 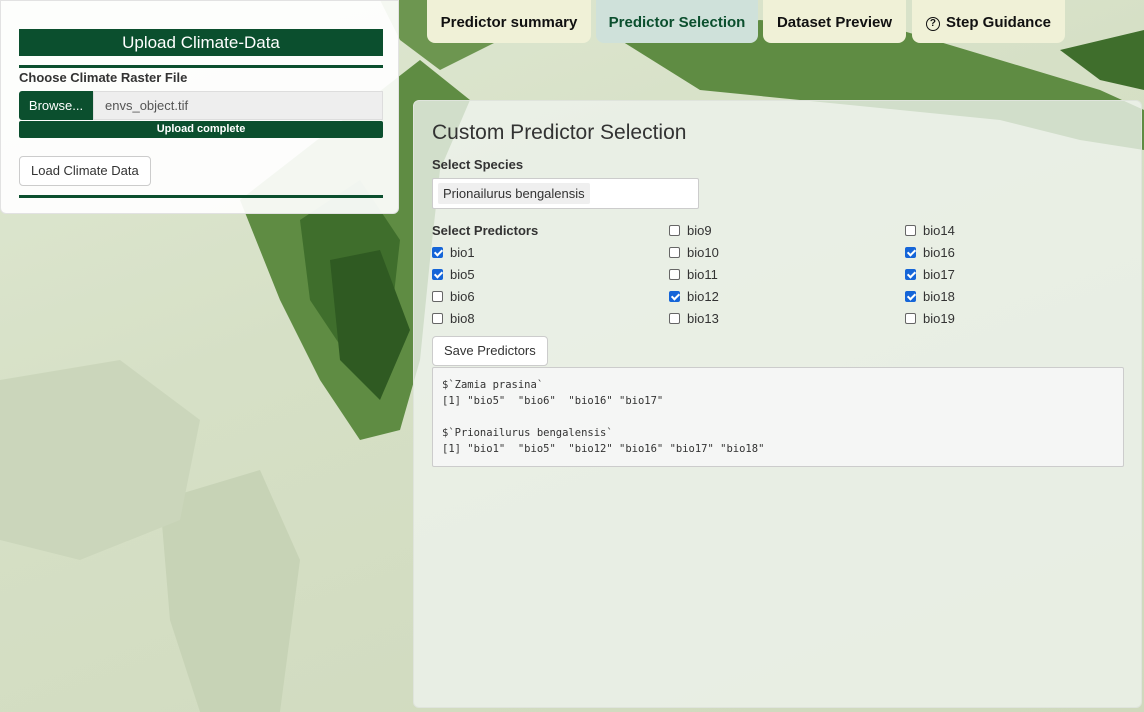 What do you see at coordinates (702, 274) in the screenshot?
I see `checkbox-label: bio11` at bounding box center [702, 274].